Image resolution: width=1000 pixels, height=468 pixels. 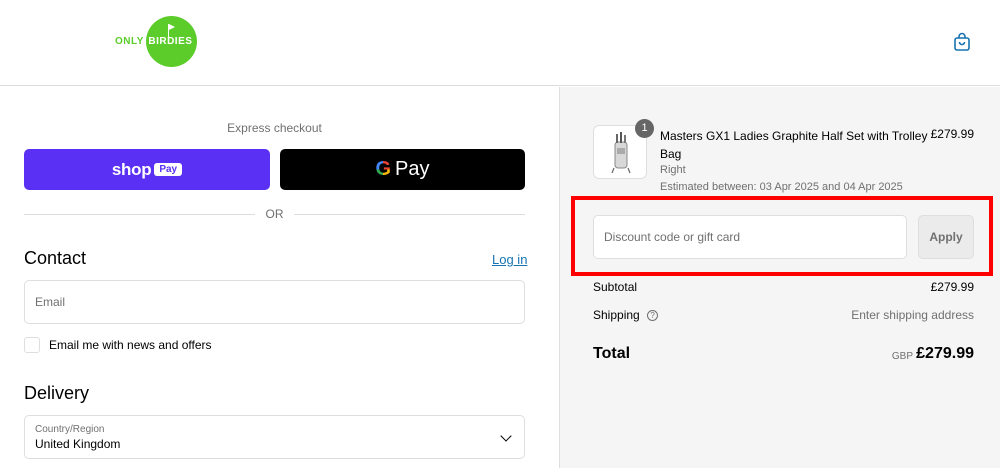 What do you see at coordinates (57, 393) in the screenshot?
I see `delivery-heading: Delivery` at bounding box center [57, 393].